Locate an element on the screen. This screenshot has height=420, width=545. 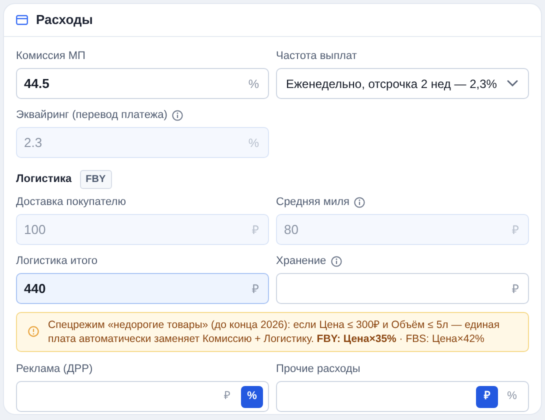
field-label: Прочие расходы is located at coordinates (318, 369).